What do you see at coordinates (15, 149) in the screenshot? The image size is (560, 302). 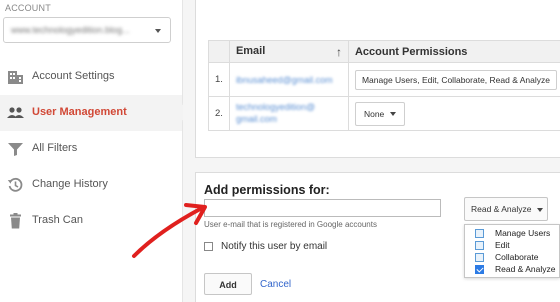 I see `filter-icon` at bounding box center [15, 149].